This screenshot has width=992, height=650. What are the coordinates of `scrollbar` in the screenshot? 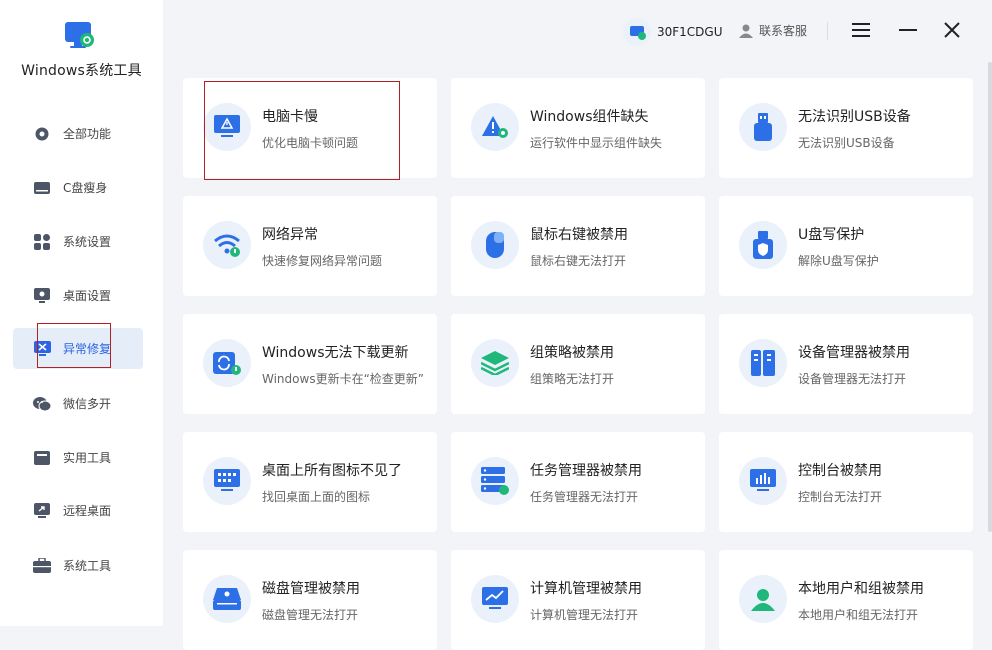 It's located at (990, 297).